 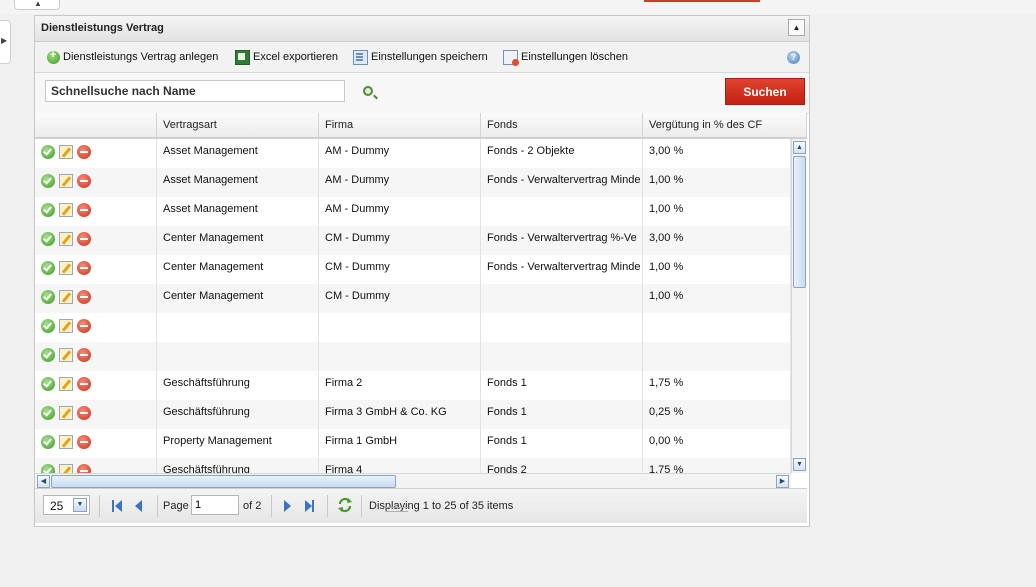 What do you see at coordinates (413, 465) in the screenshot?
I see `table-row: Geschäftsführung Firma 4 Fonds 2 1,75 %` at bounding box center [413, 465].